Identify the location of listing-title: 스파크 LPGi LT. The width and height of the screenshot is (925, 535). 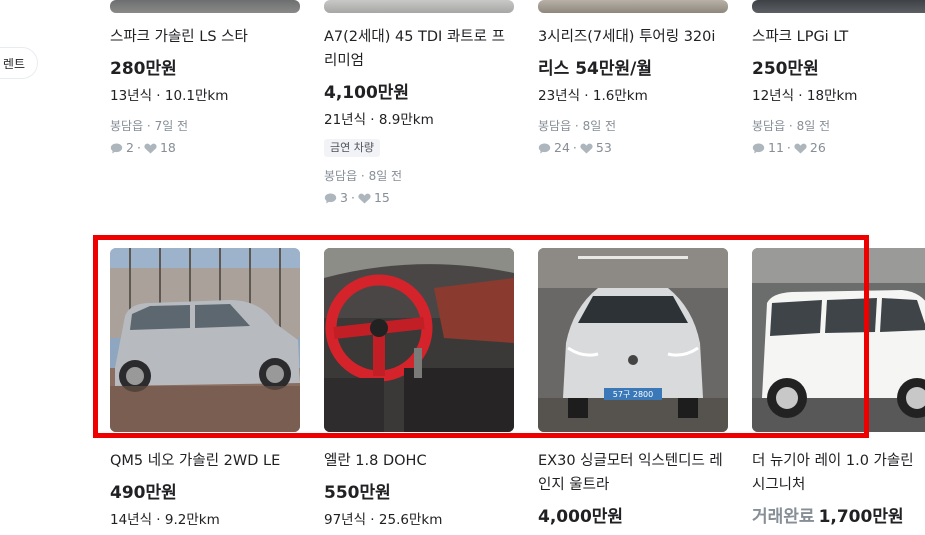
(800, 37).